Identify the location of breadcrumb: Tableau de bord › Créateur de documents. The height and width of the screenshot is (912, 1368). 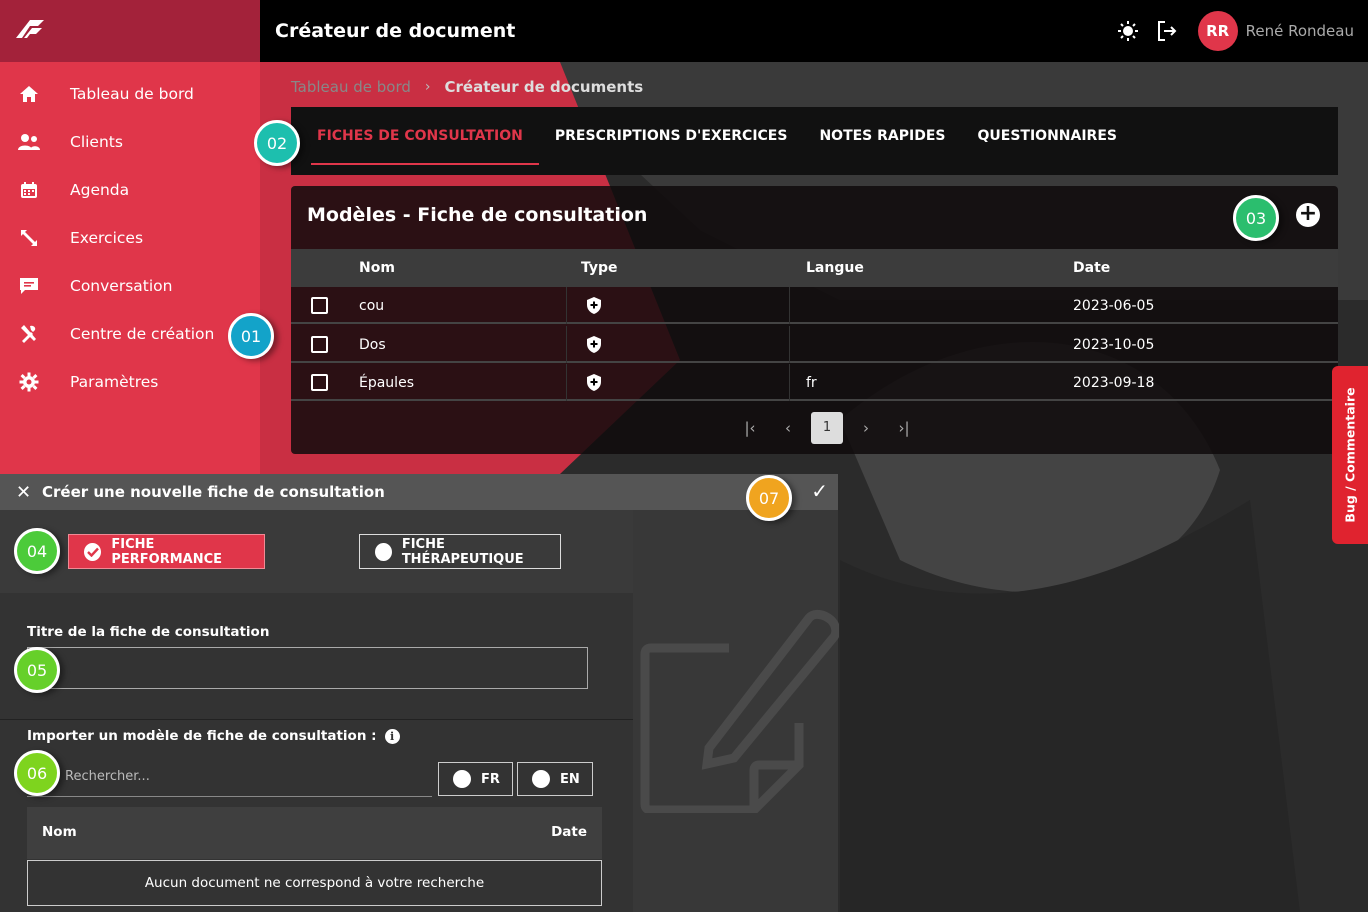
(467, 87).